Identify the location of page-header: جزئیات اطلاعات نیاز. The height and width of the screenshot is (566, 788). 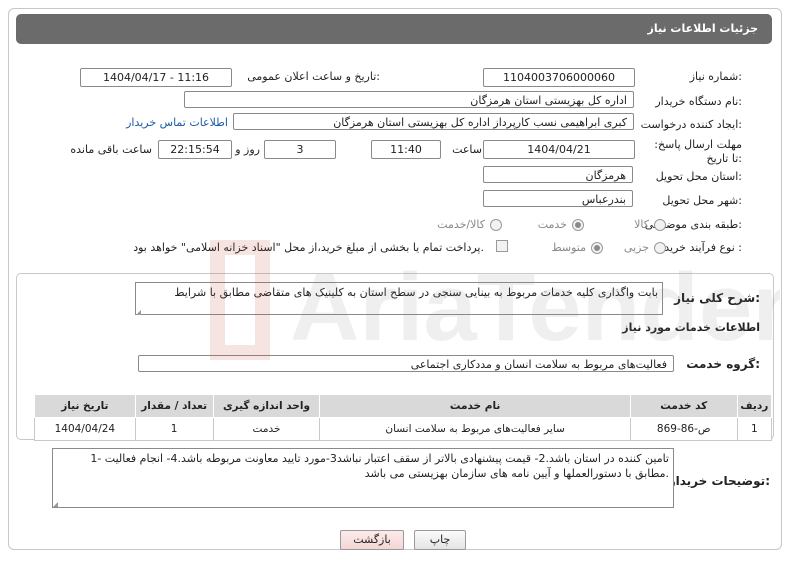
(394, 29).